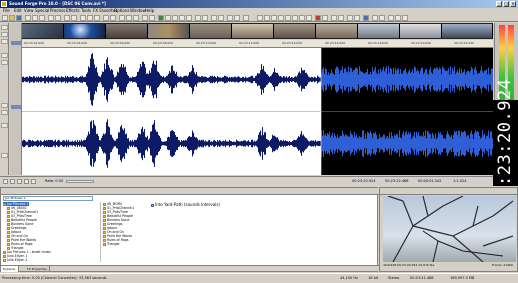 This screenshot has width=518, height=283. What do you see at coordinates (230, 18) in the screenshot?
I see `script-icon` at bounding box center [230, 18].